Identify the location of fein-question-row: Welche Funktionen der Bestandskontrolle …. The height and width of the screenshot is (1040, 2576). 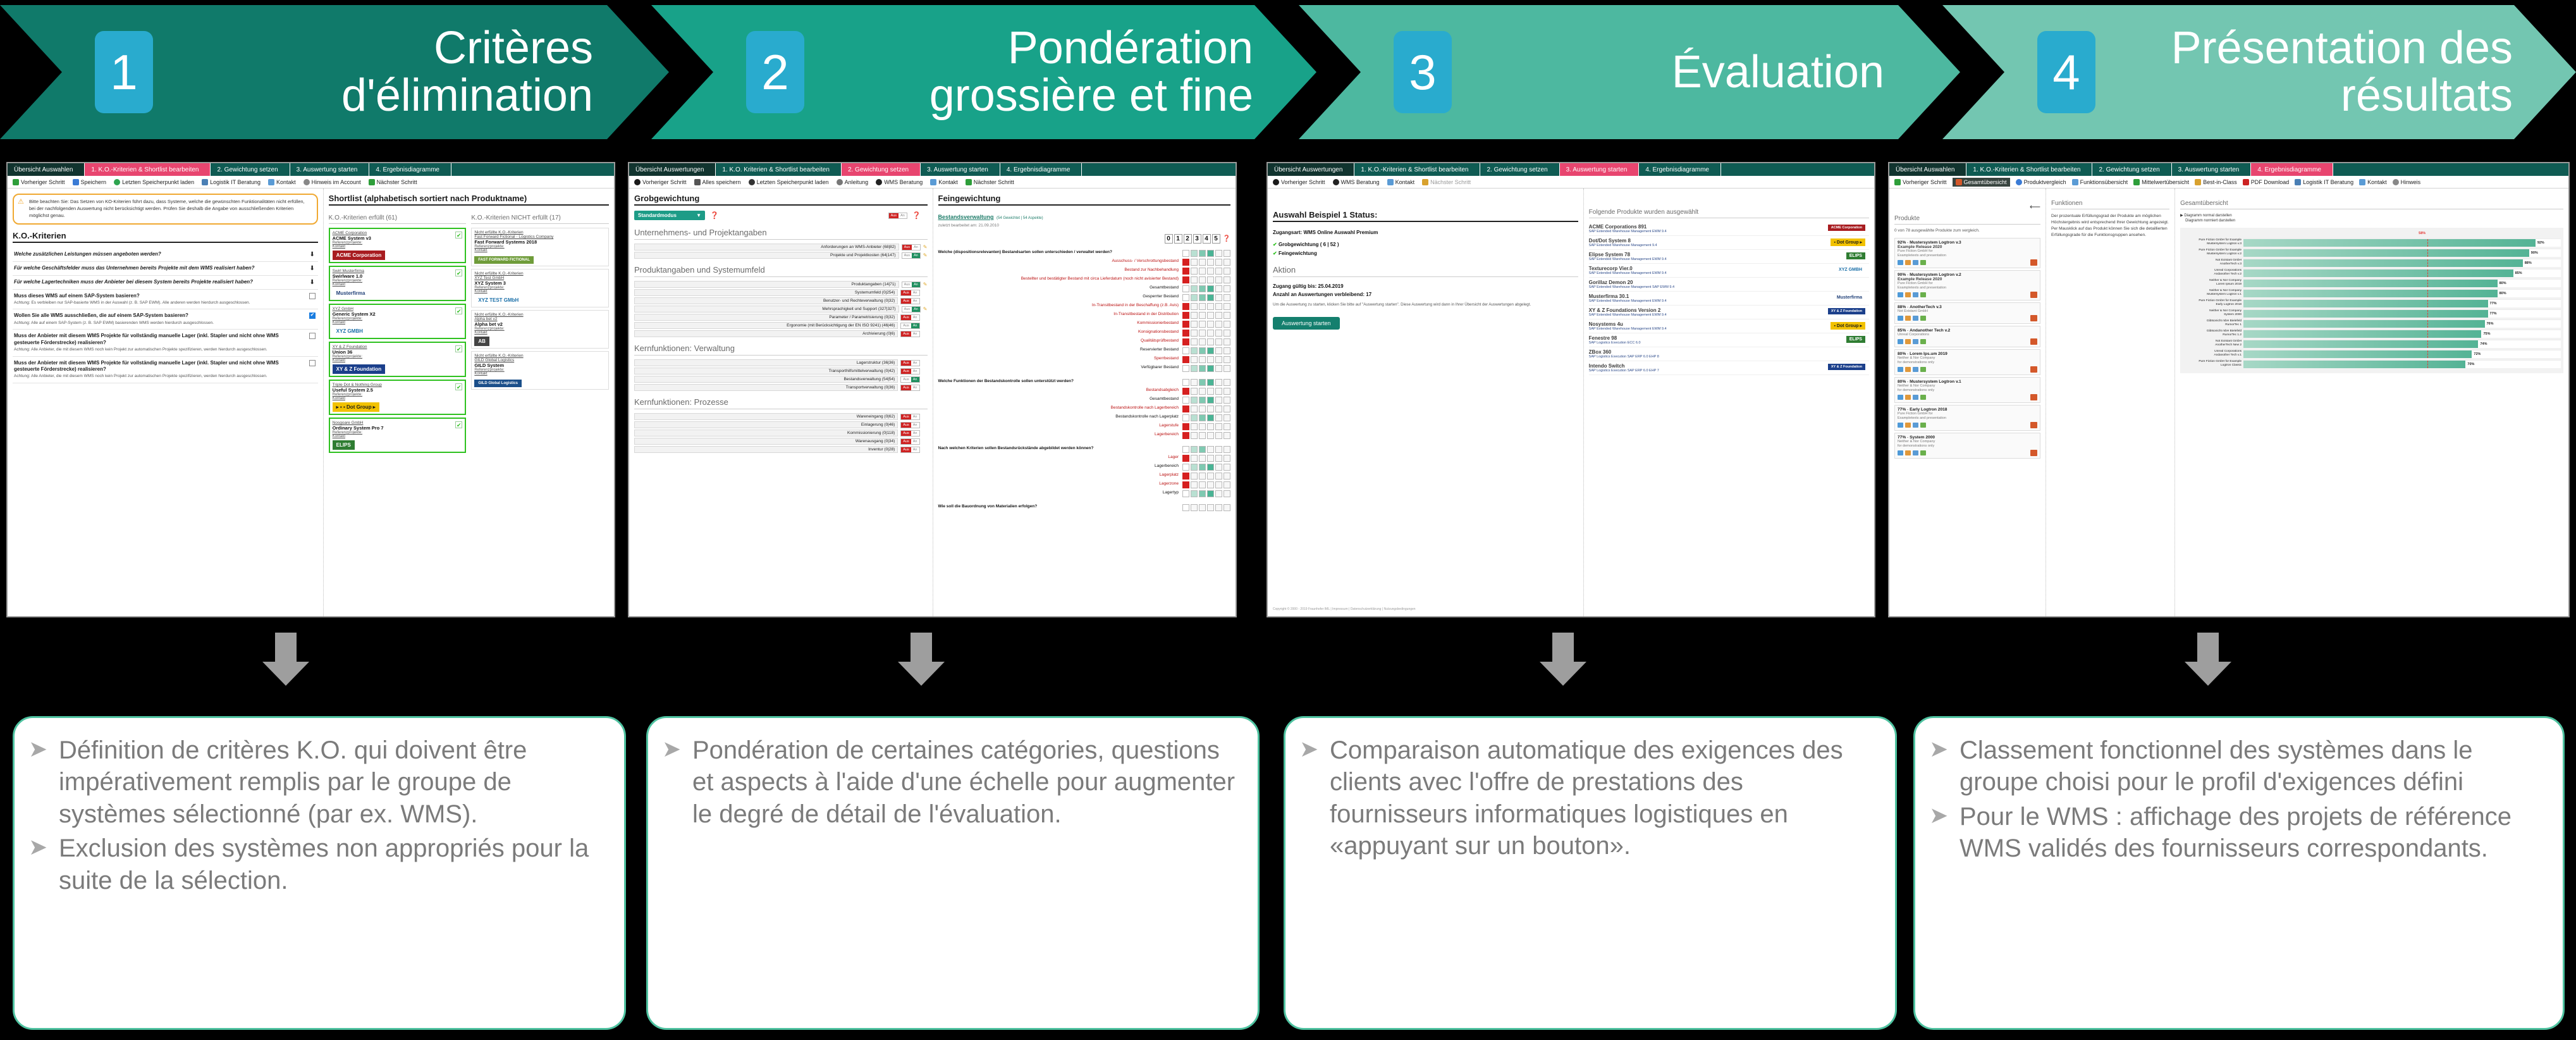
(1084, 382).